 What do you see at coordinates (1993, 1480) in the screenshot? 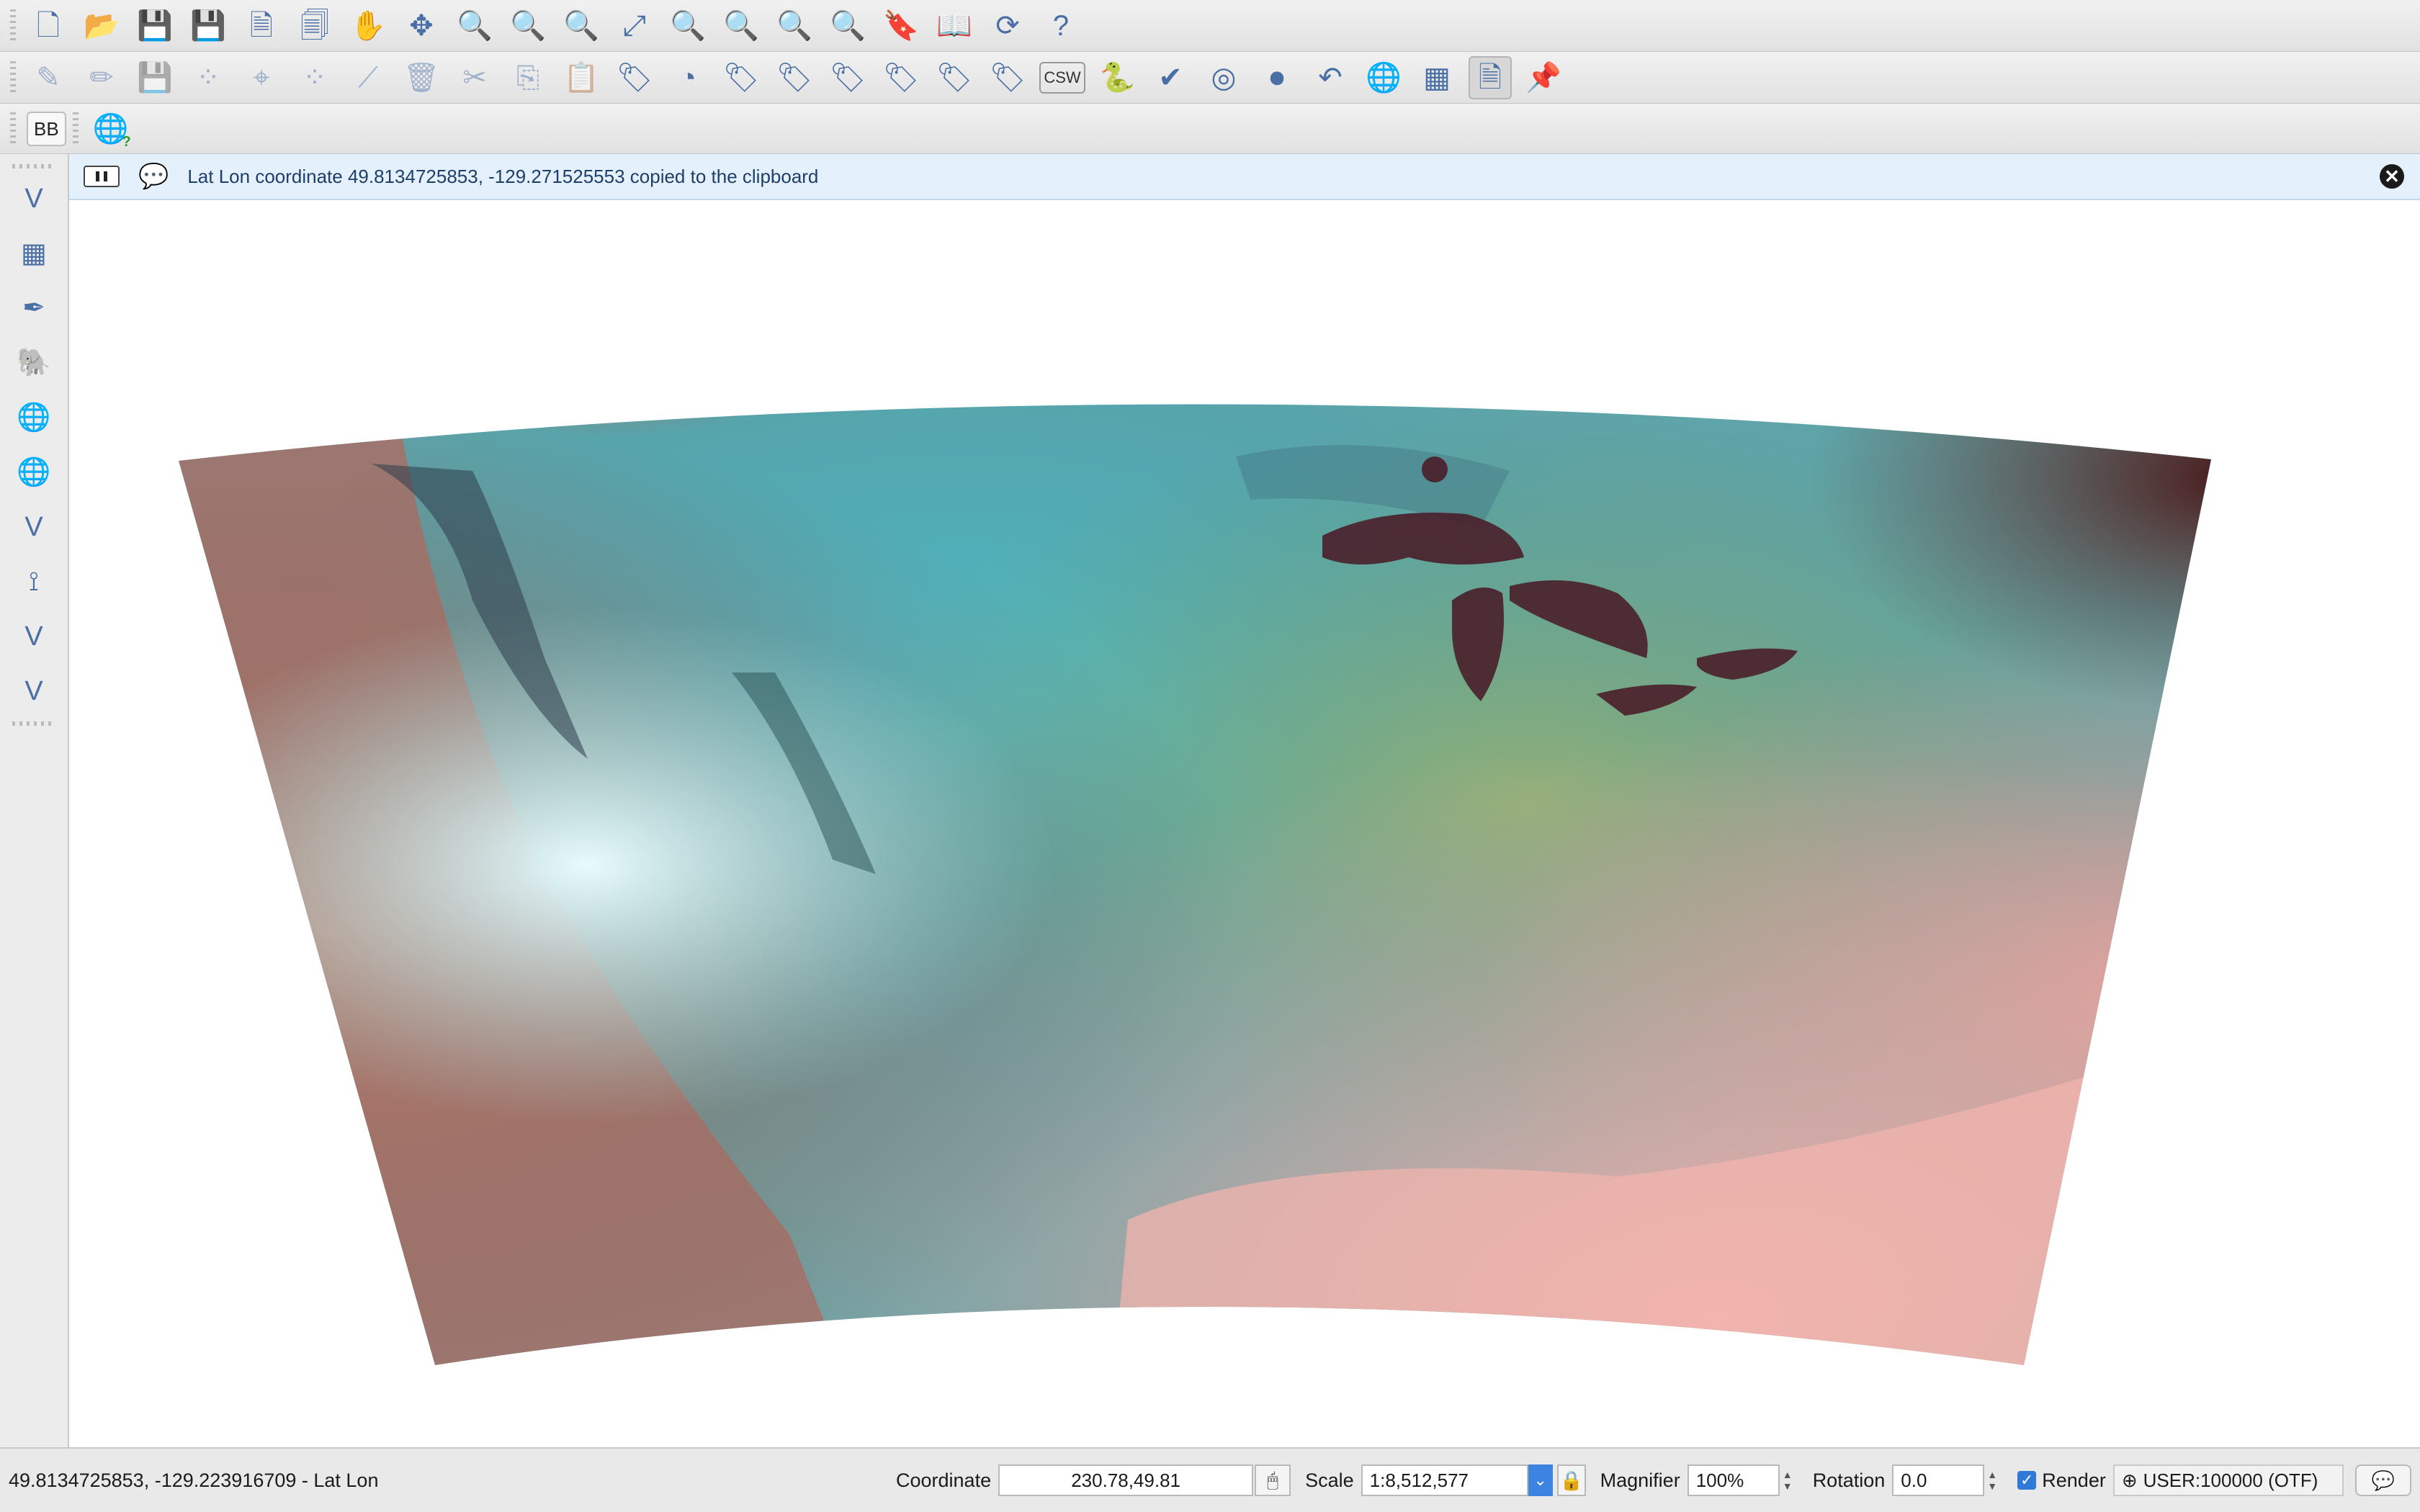
I see `rotation-spinner: ▲ ▼` at bounding box center [1993, 1480].